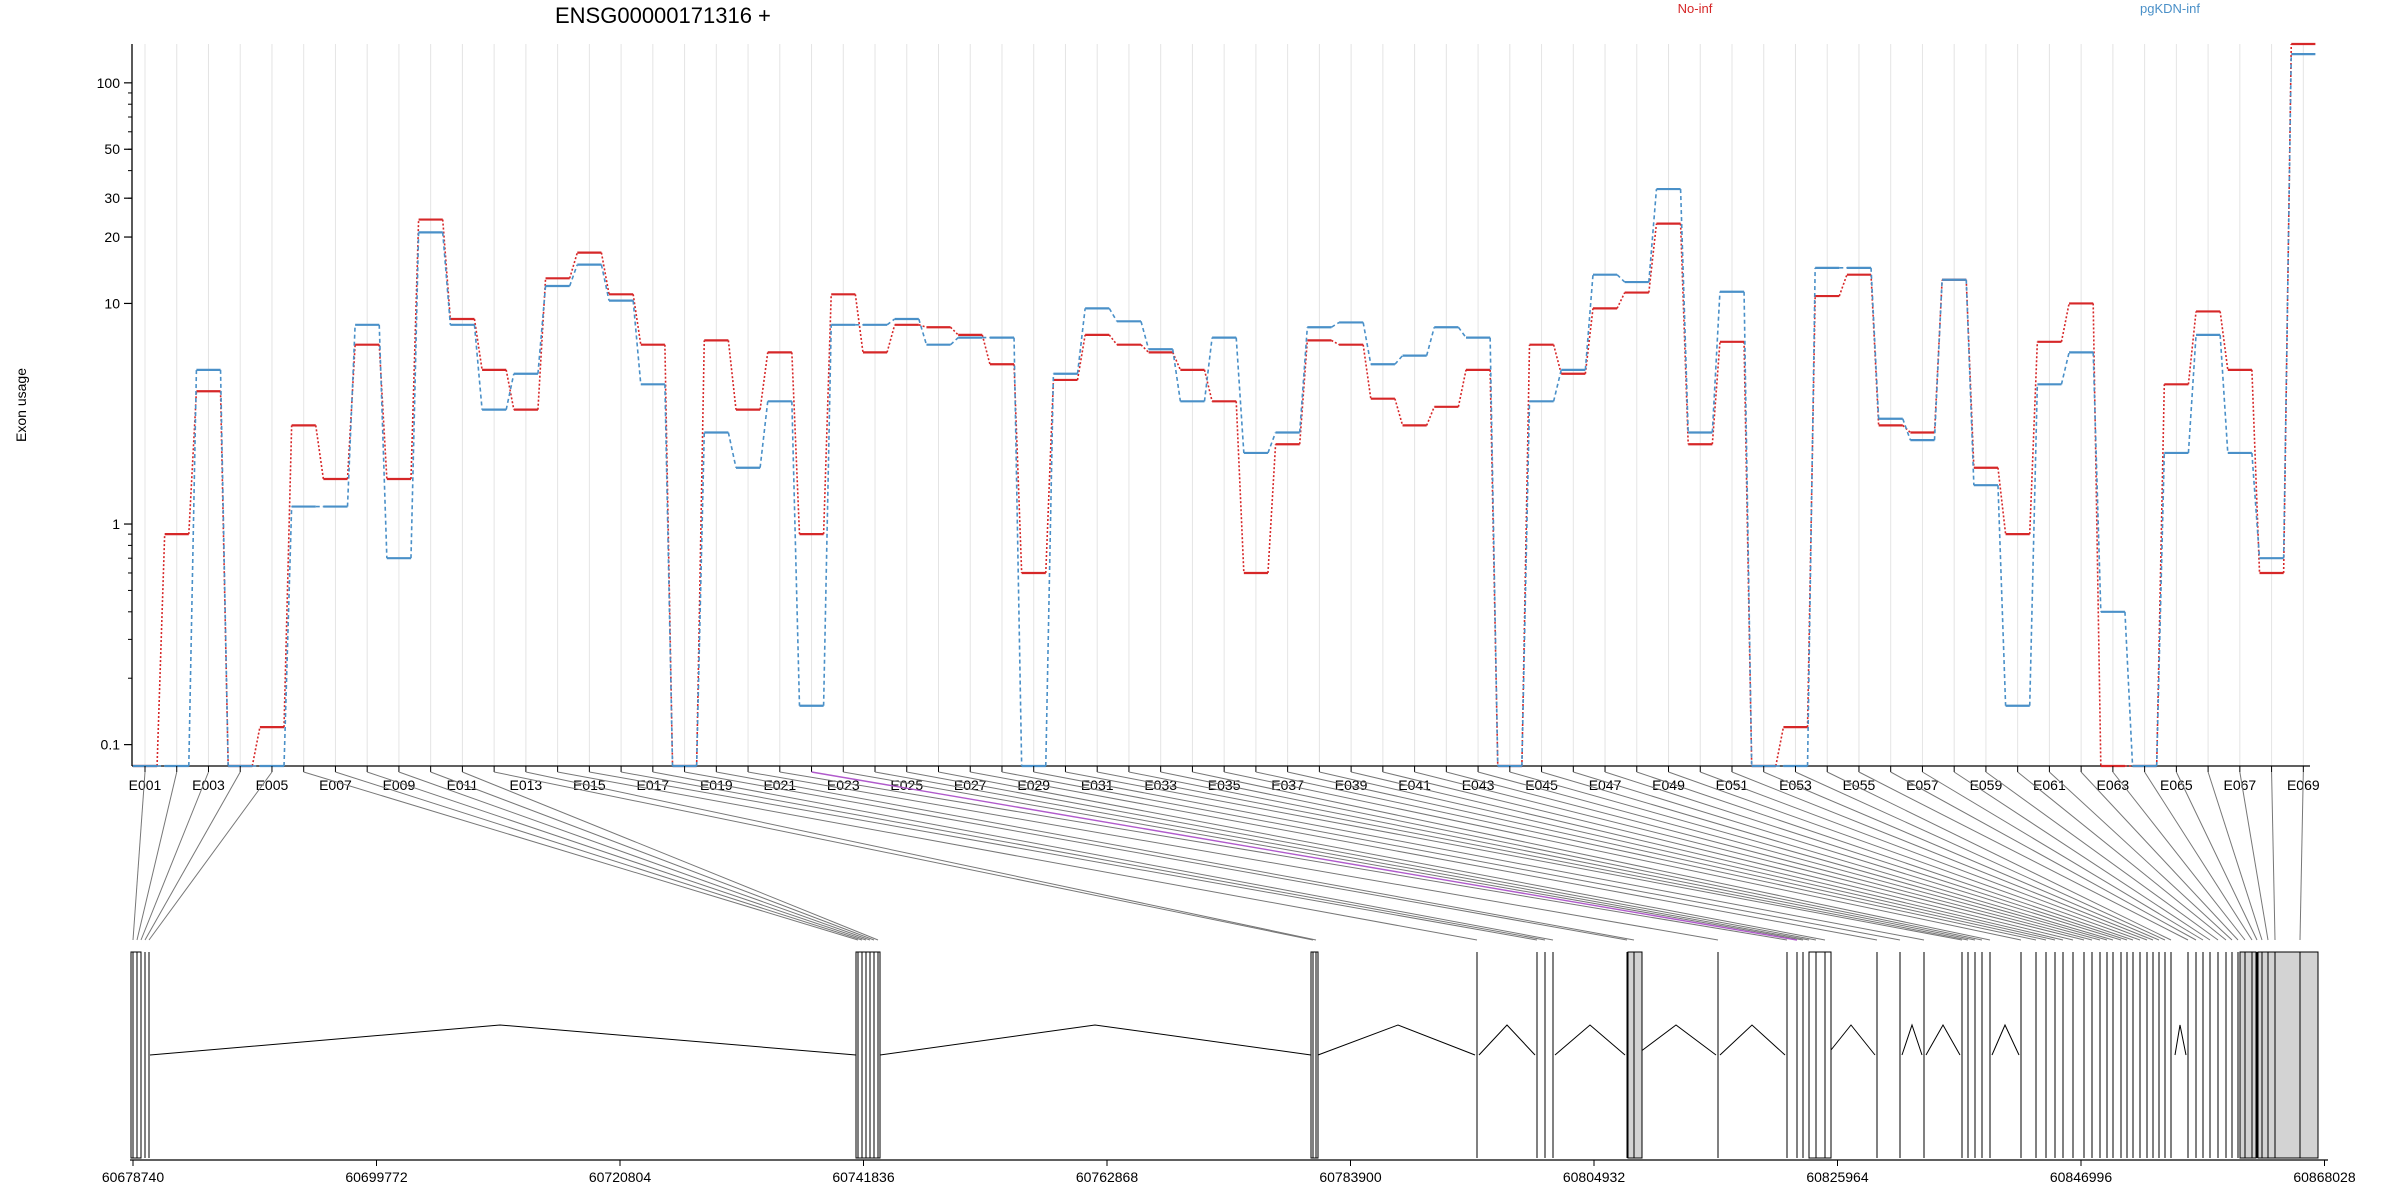 The height and width of the screenshot is (1200, 2400). Describe the element at coordinates (112, 303) in the screenshot. I see `y-tick-label: 10` at that location.